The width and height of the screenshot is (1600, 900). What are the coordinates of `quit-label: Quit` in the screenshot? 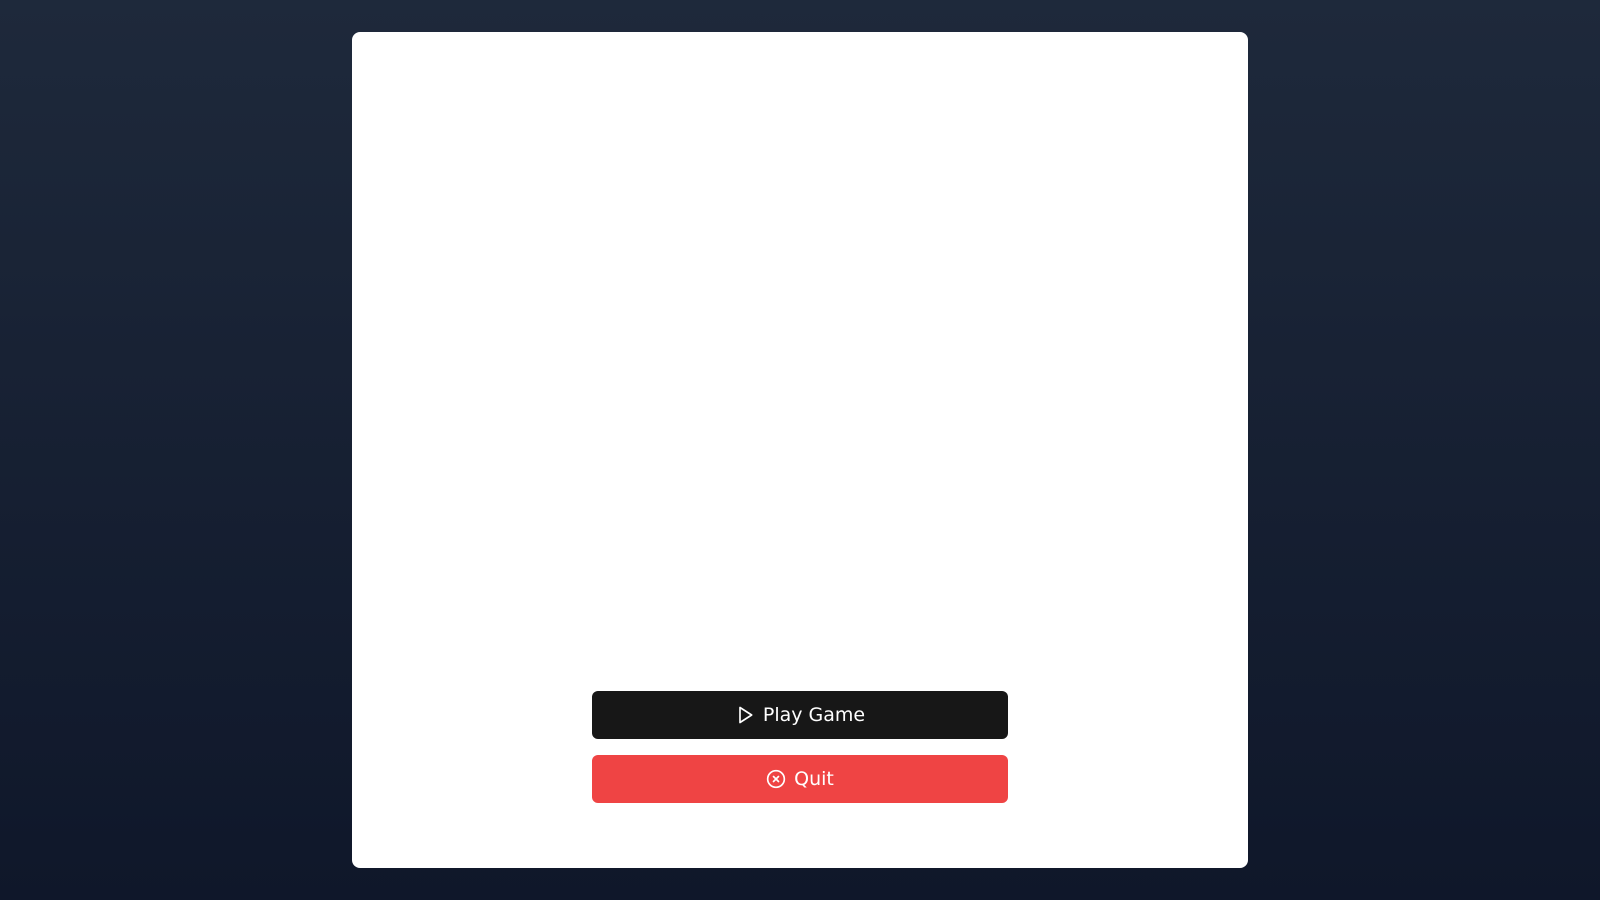 It's located at (814, 779).